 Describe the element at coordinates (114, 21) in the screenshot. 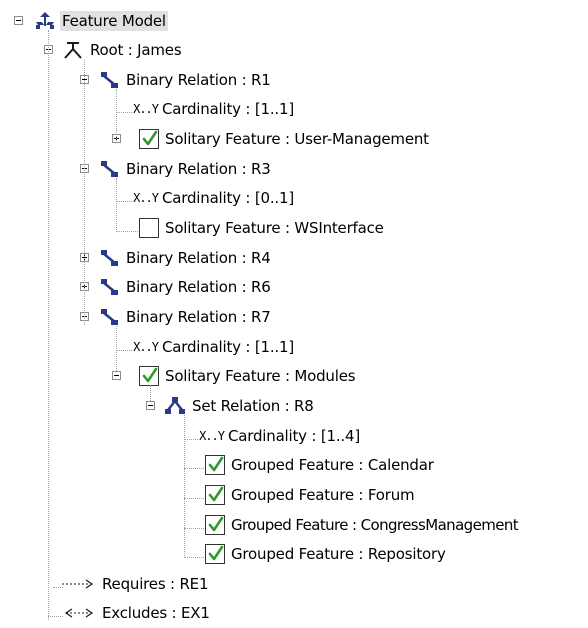

I see `node-label: Feature Model` at that location.